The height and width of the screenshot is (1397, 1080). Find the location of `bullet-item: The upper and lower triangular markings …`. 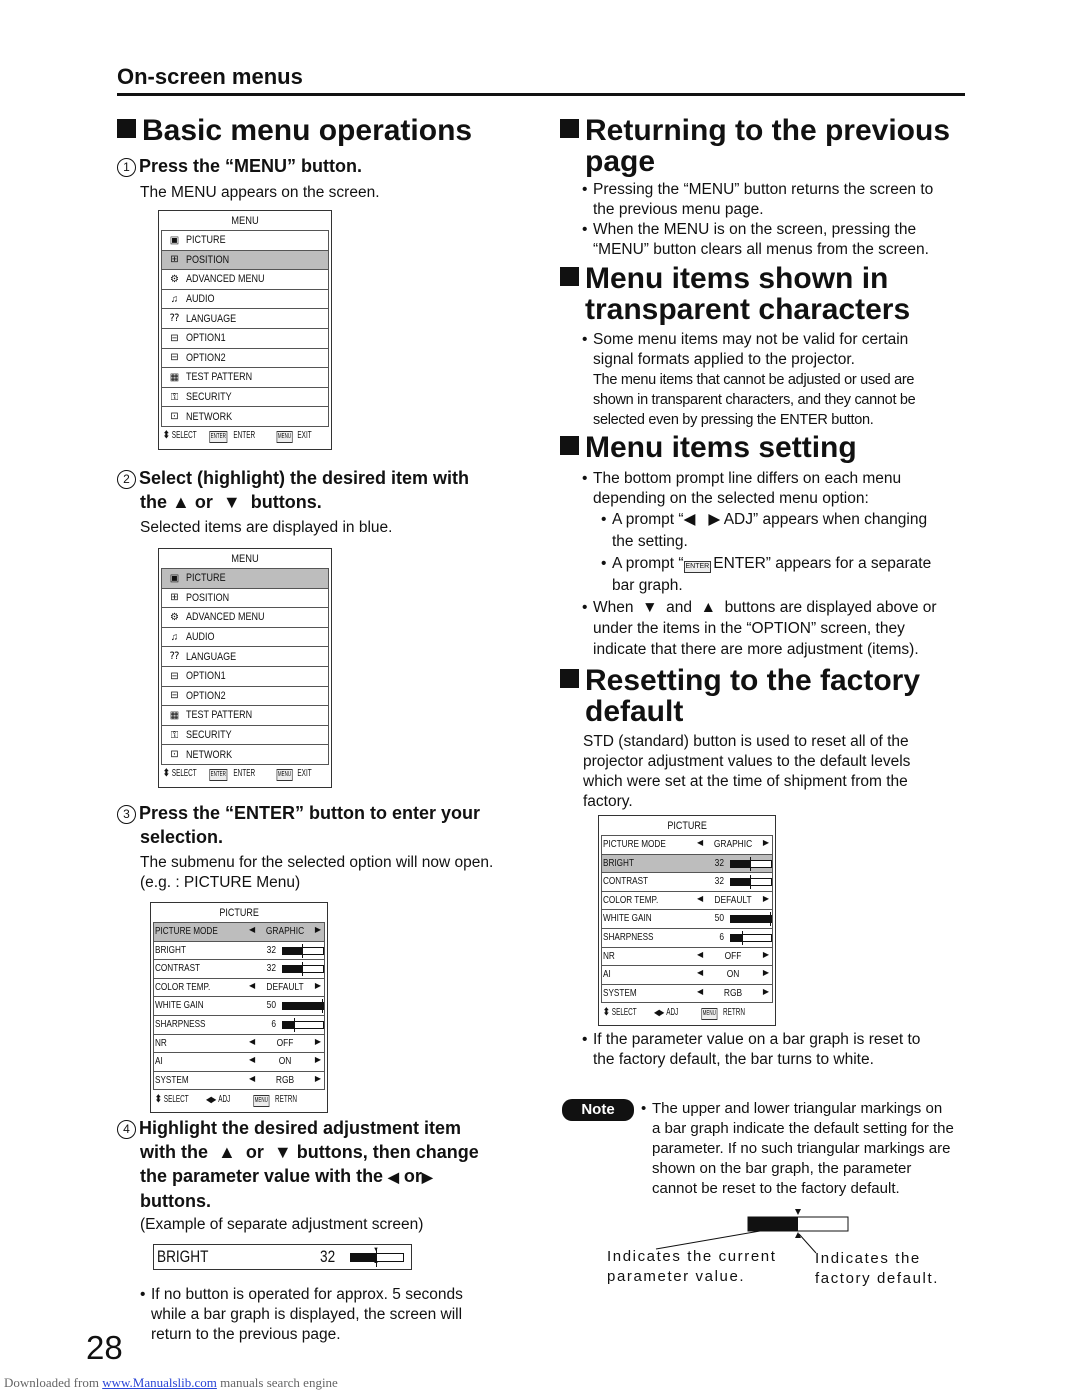

bullet-item: The upper and lower triangular markings … is located at coordinates (811, 1149).